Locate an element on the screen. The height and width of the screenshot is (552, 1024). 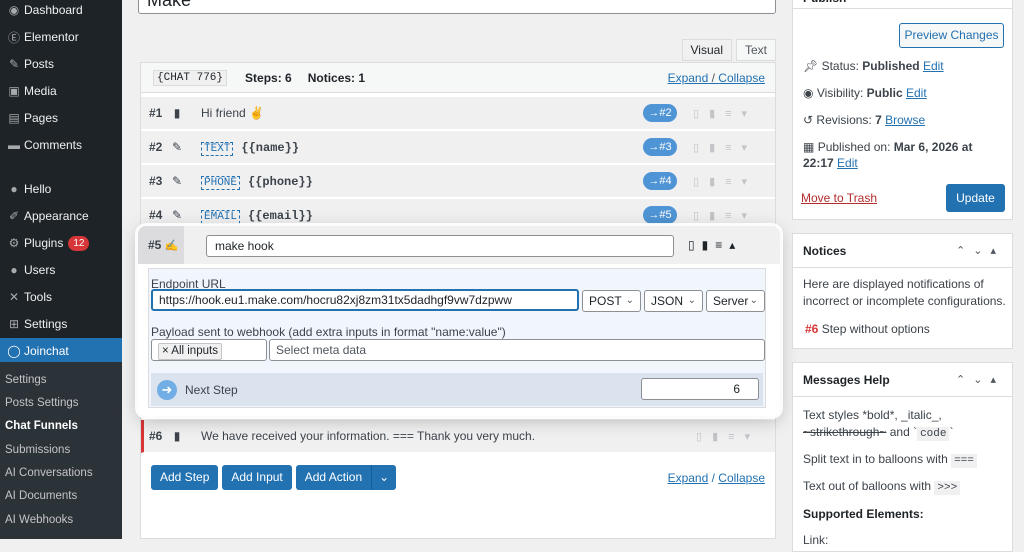
sidebar-item-joinchat: ◯ Joinchat is located at coordinates (61, 351).